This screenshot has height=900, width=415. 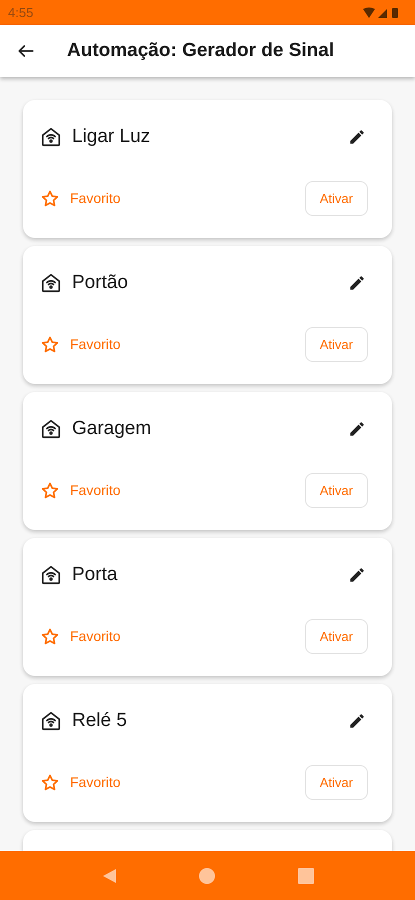 What do you see at coordinates (100, 283) in the screenshot?
I see `automation-name: Portão` at bounding box center [100, 283].